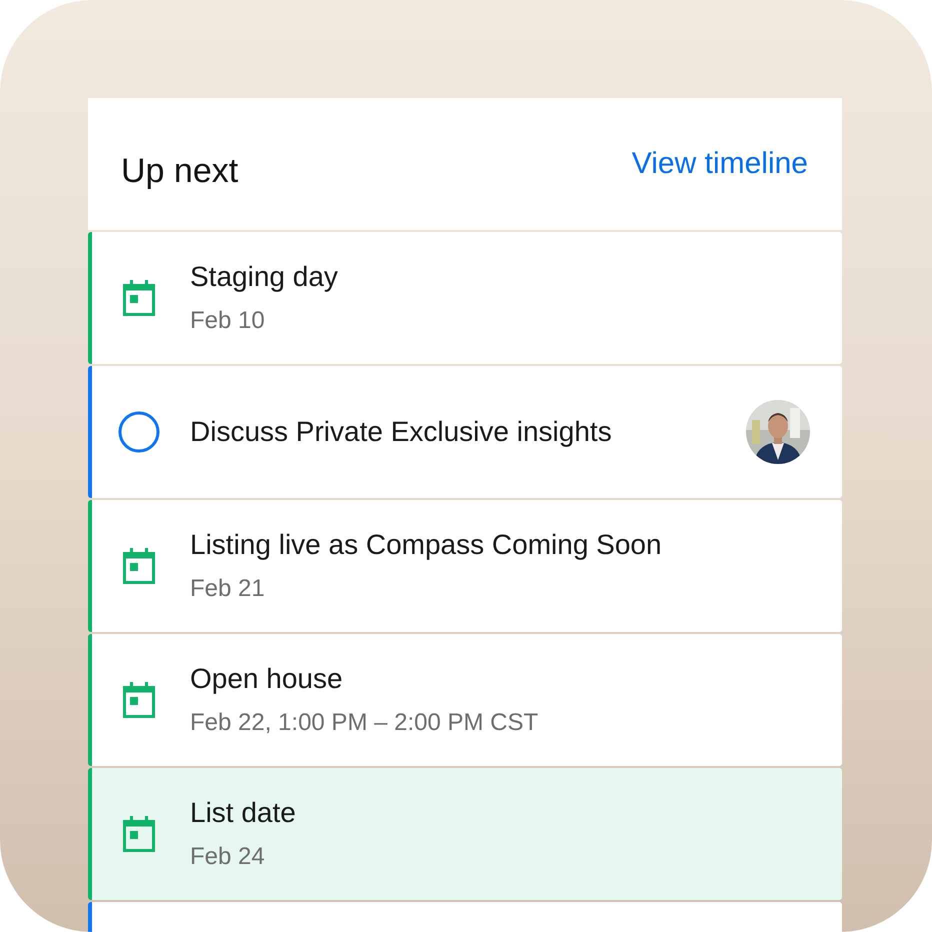  What do you see at coordinates (139, 432) in the screenshot?
I see `circle-icon` at bounding box center [139, 432].